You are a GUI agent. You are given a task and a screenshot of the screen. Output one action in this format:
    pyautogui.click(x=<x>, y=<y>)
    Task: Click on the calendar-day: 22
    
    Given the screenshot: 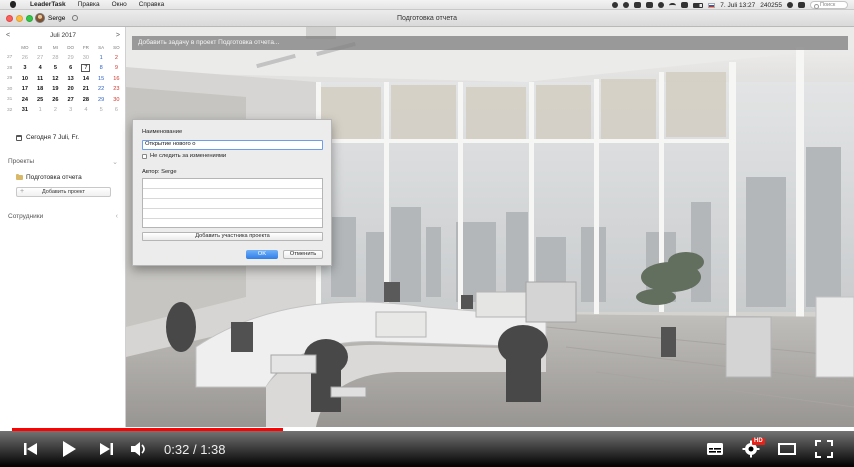 What is the action you would take?
    pyautogui.click(x=101, y=89)
    